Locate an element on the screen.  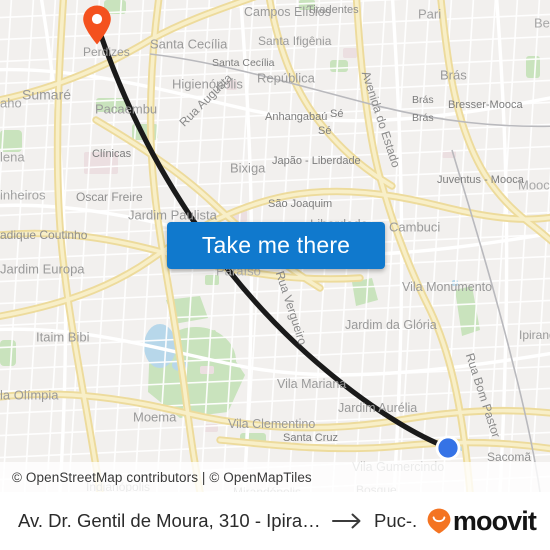
map-label: Bixiga is located at coordinates (248, 168).